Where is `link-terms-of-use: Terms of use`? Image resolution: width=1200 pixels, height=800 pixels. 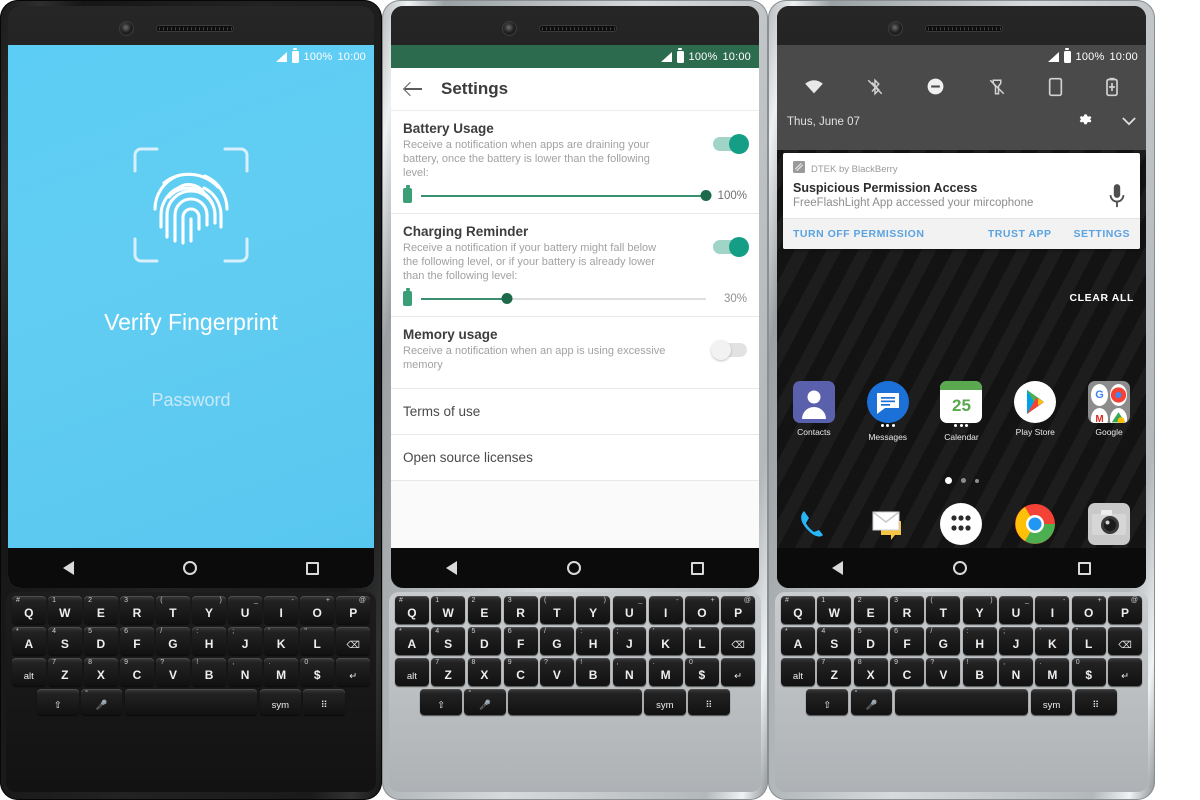 link-terms-of-use: Terms of use is located at coordinates (575, 412).